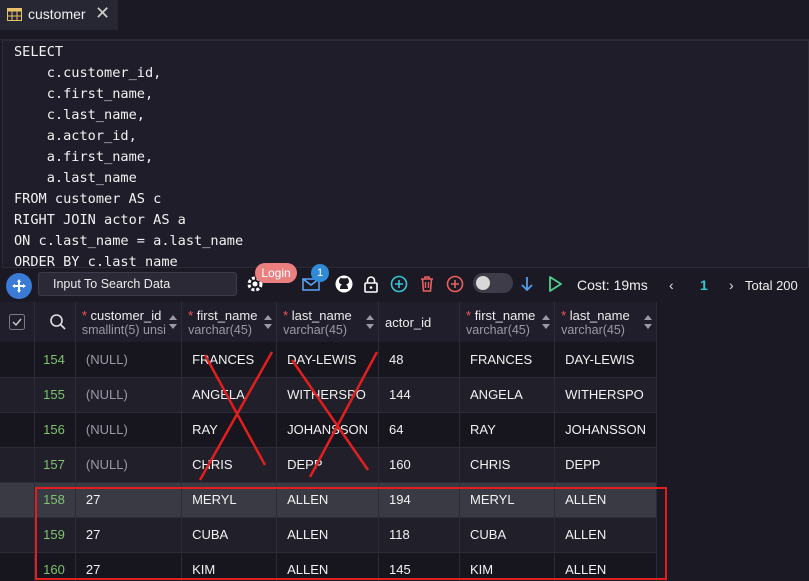 This screenshot has height=581, width=809. What do you see at coordinates (327, 315) in the screenshot?
I see `column-name: * last_name` at bounding box center [327, 315].